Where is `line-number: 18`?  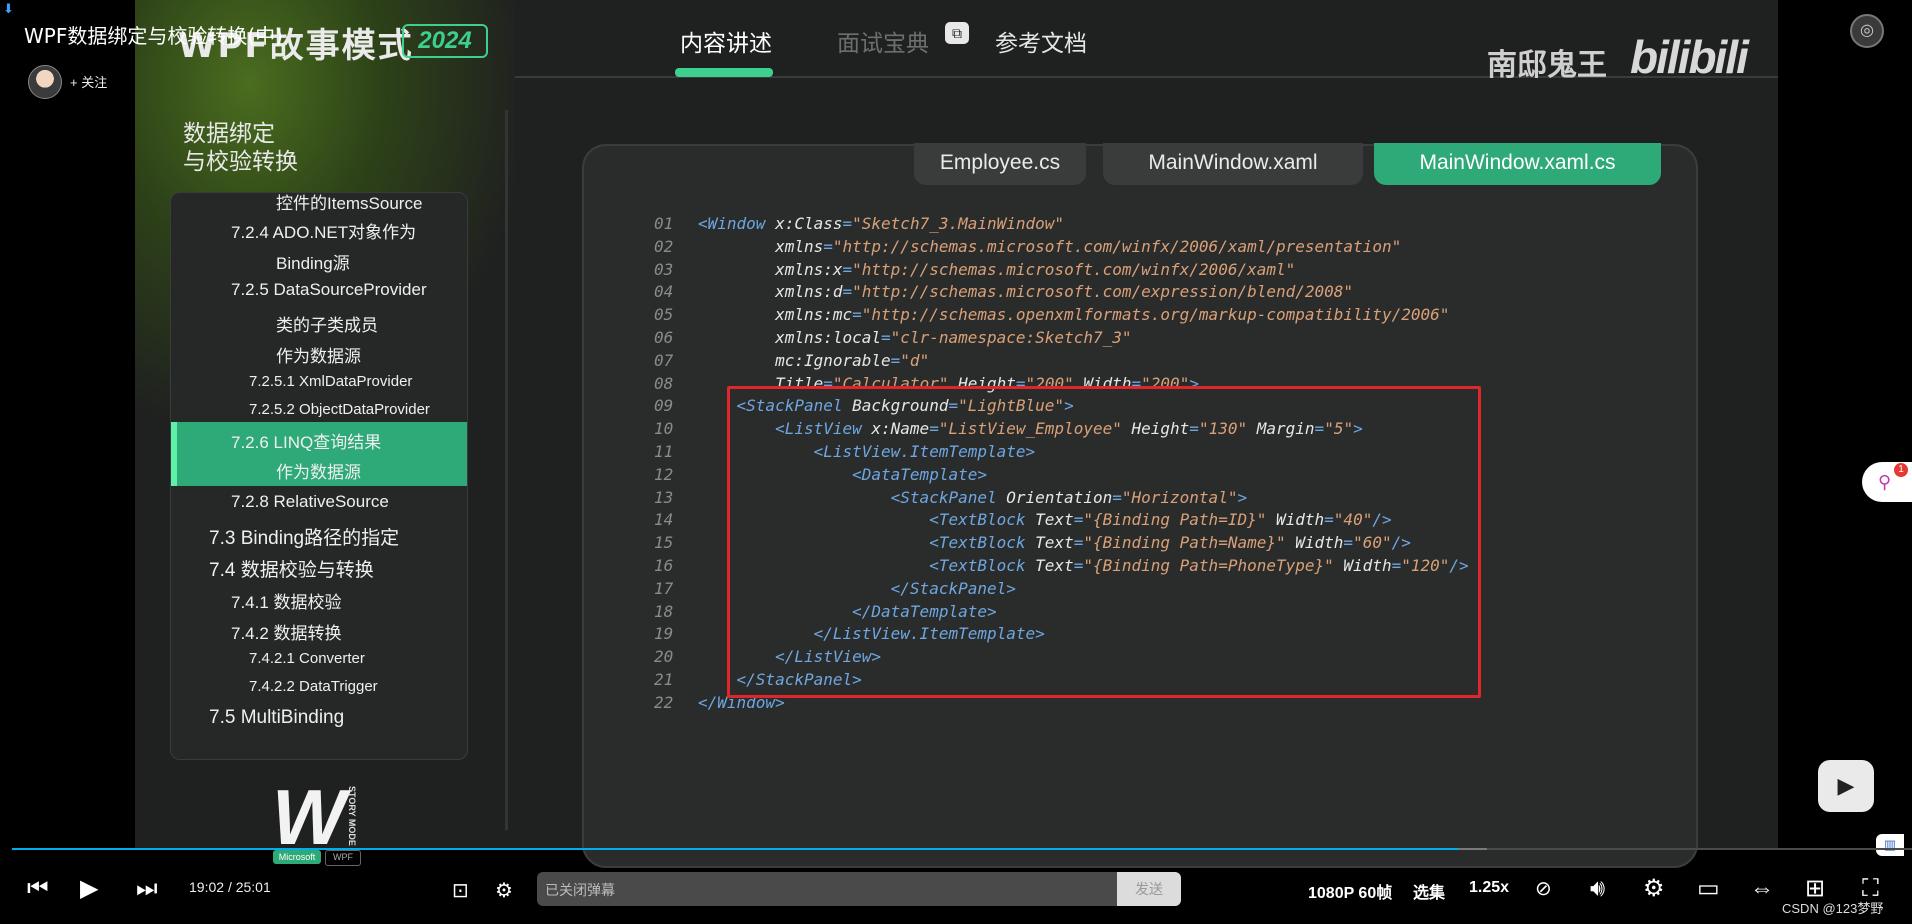 line-number: 18 is located at coordinates (664, 611).